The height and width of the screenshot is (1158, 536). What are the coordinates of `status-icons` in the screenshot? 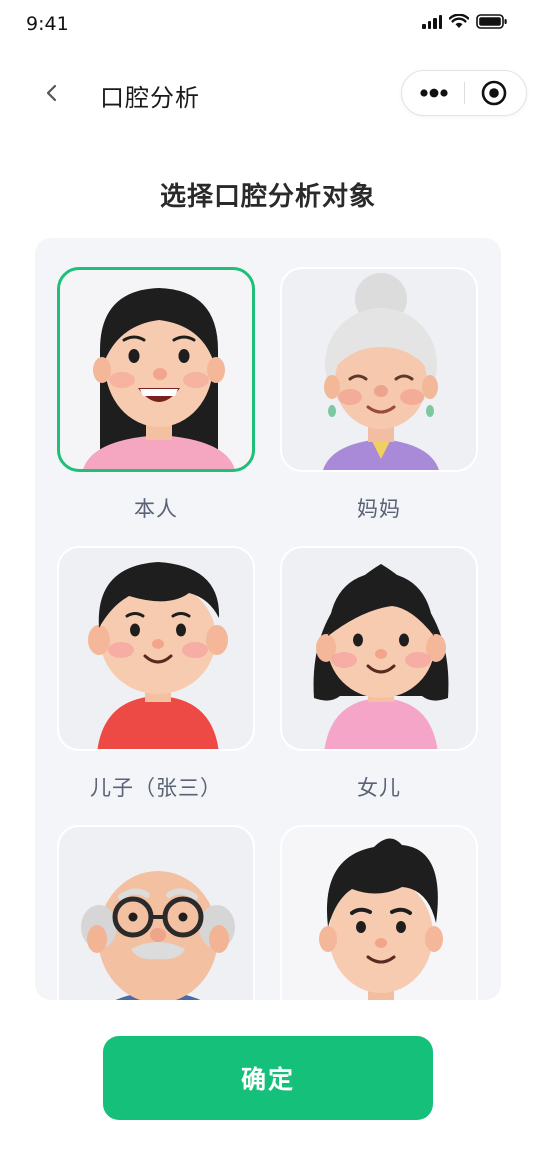 It's located at (465, 21).